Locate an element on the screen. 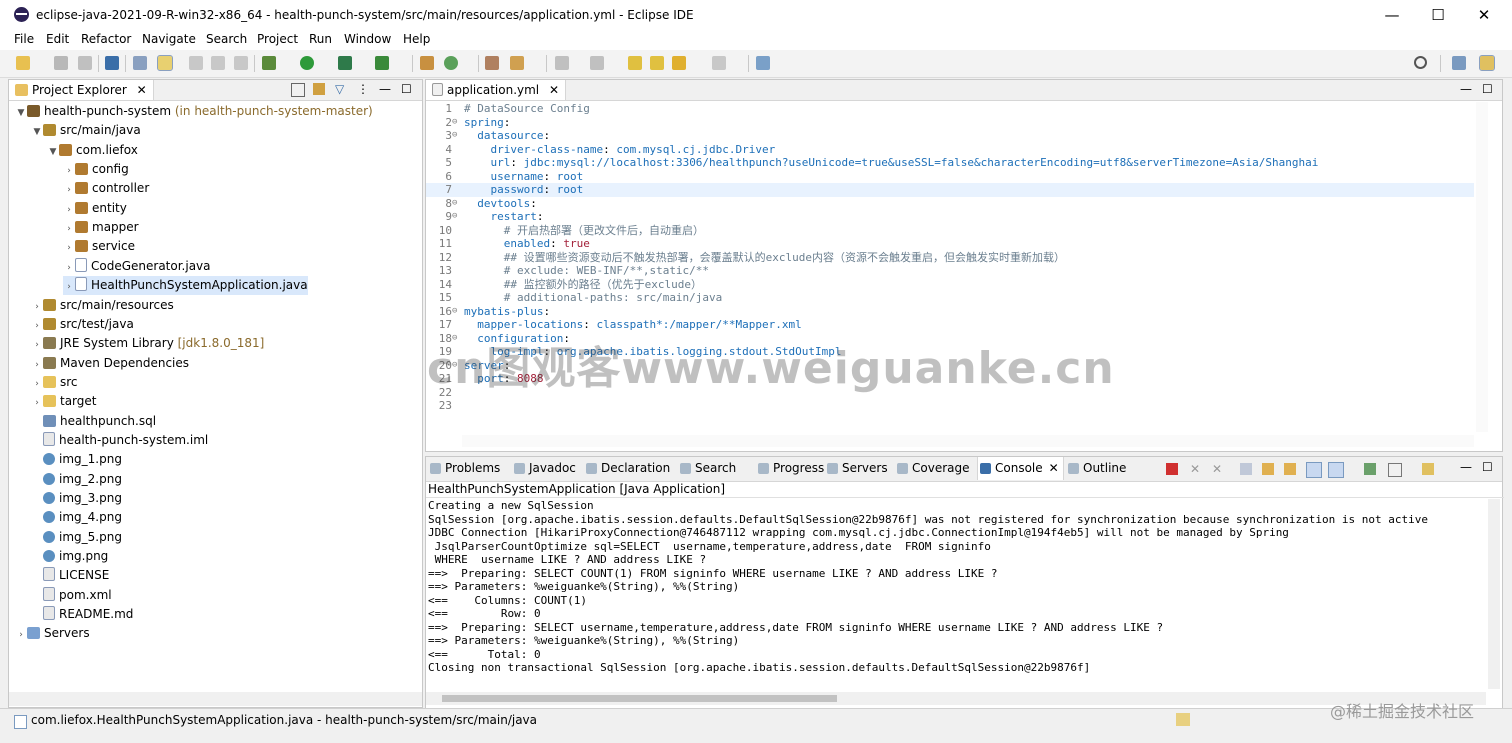 Image resolution: width=1512 pixels, height=743 pixels. tree-item: › src/test/java is located at coordinates (82, 324).